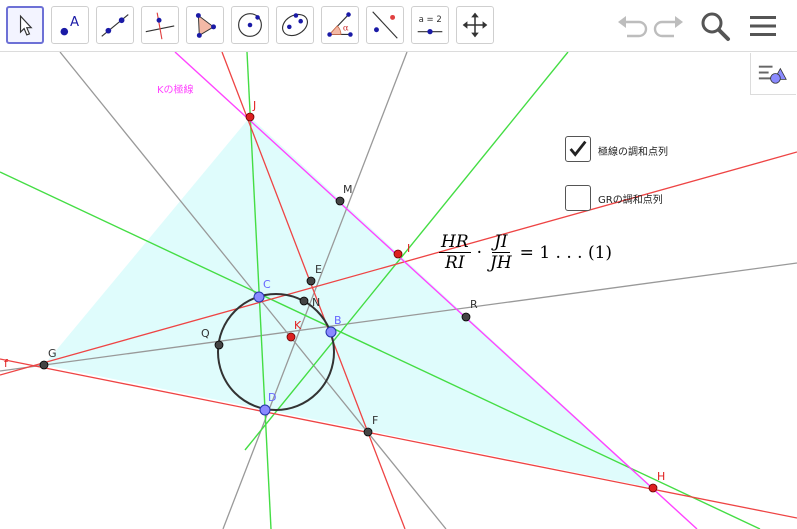  Describe the element at coordinates (630, 200) in the screenshot. I see `checkbox-gr-harmonic-label: GRの調和点列` at that location.